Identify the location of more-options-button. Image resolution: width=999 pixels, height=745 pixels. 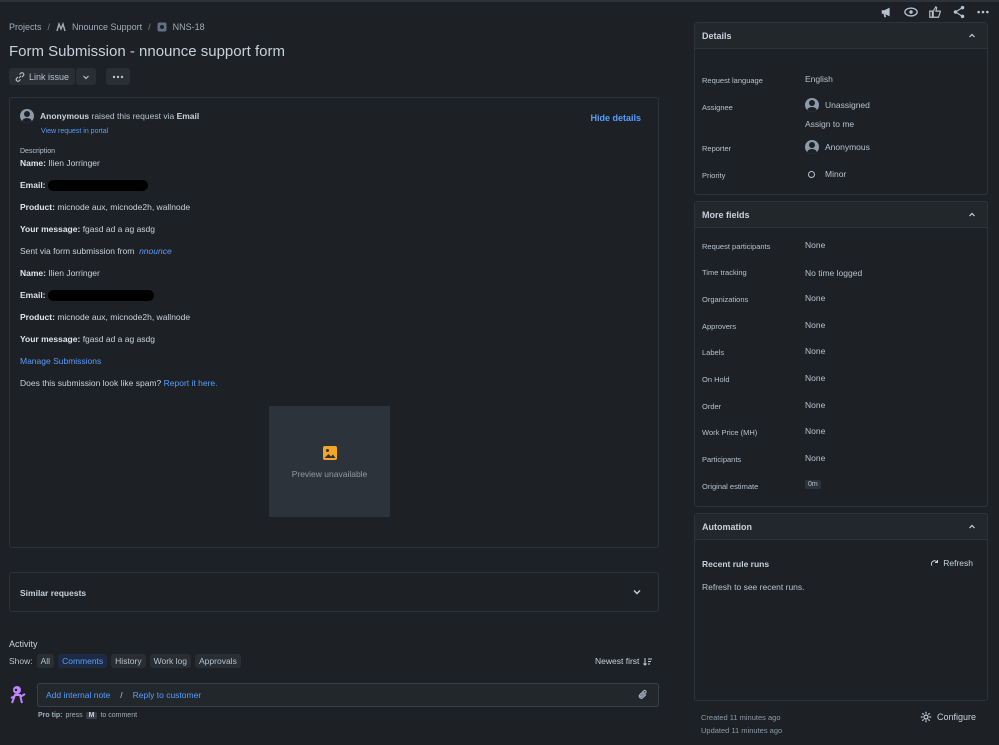
(118, 76).